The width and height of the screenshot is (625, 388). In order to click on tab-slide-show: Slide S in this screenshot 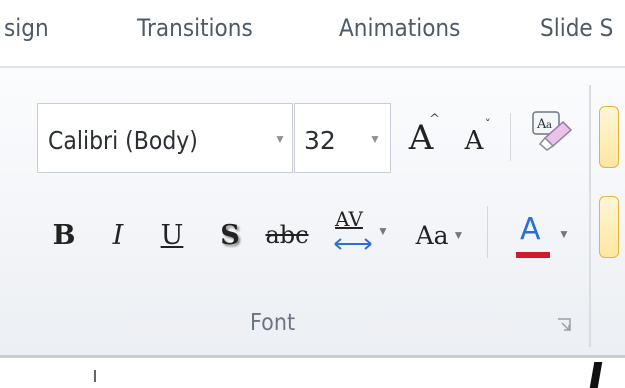, I will do `click(576, 28)`.